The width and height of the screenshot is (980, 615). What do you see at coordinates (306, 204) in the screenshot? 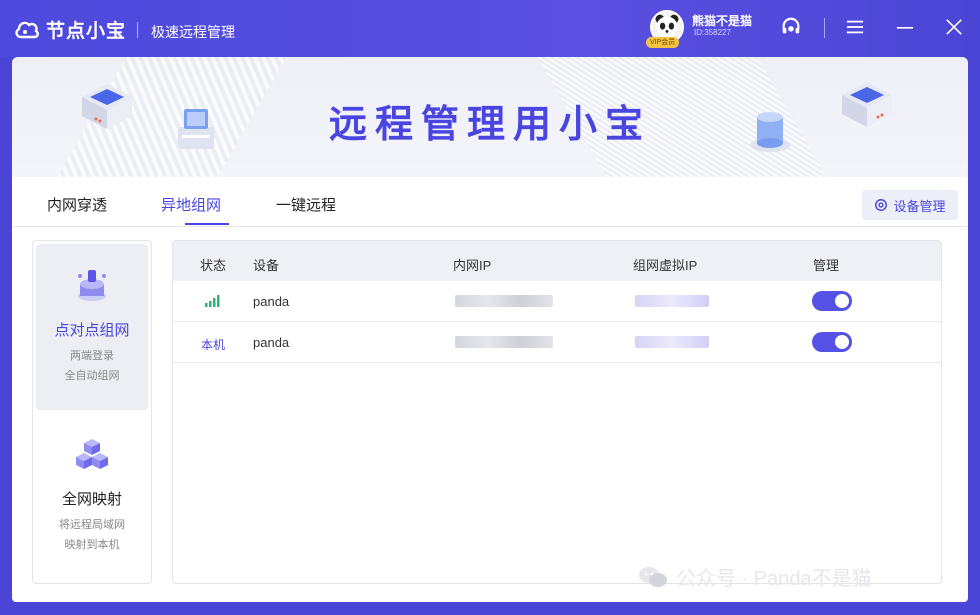
I see `tab-one-click-remote: 一键远程` at bounding box center [306, 204].